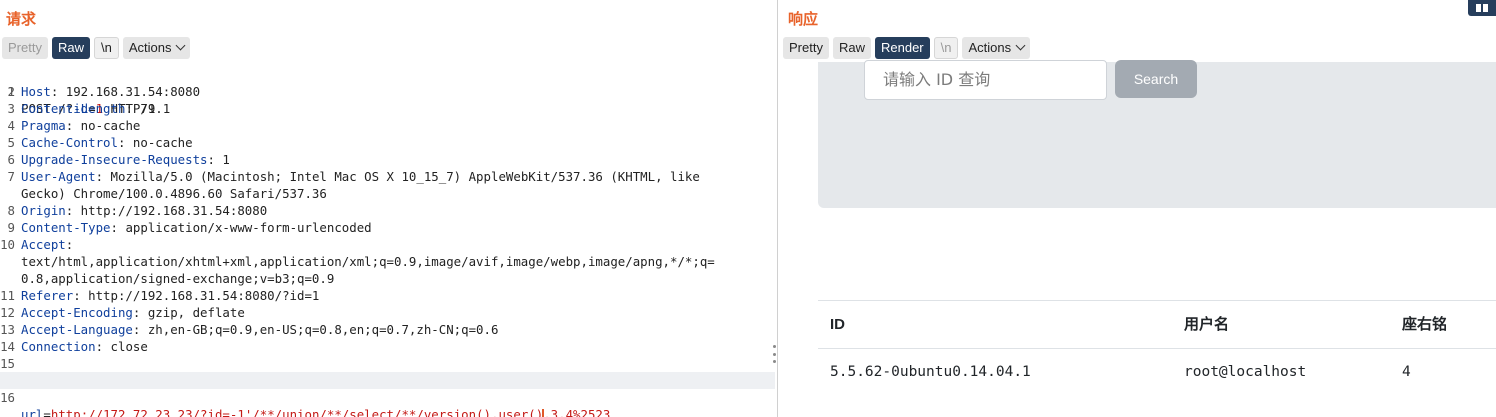  What do you see at coordinates (43, 125) in the screenshot?
I see `header-key: Pragma` at bounding box center [43, 125].